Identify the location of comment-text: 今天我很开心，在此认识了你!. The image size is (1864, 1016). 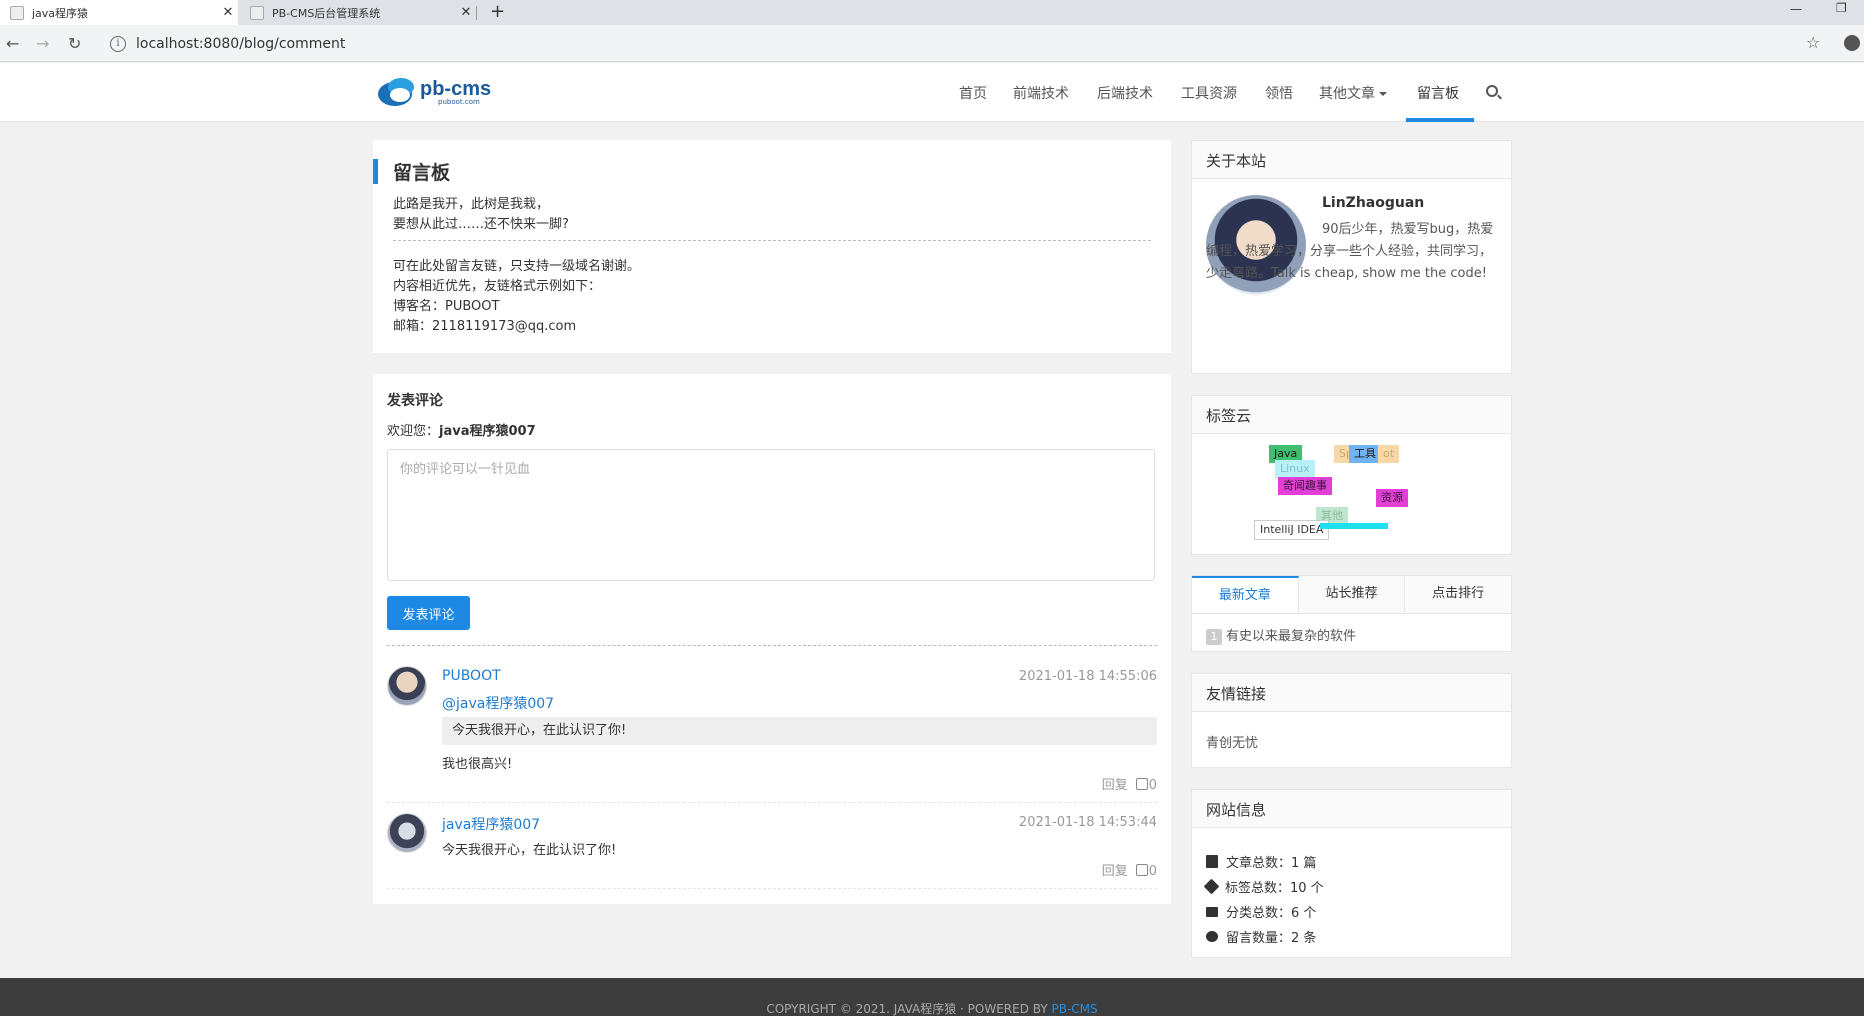
(529, 850).